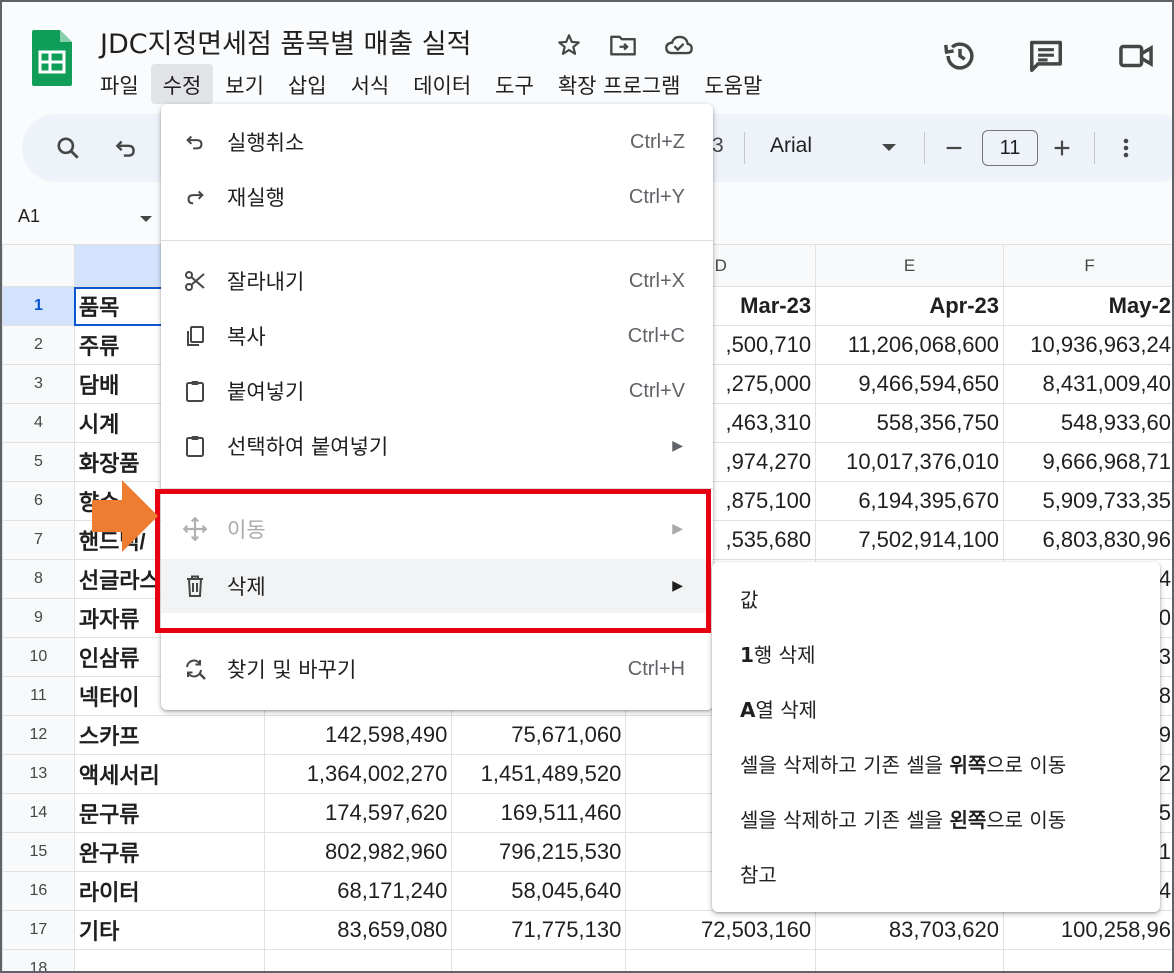  Describe the element at coordinates (539, 930) in the screenshot. I see `cell: 71,775,130` at that location.